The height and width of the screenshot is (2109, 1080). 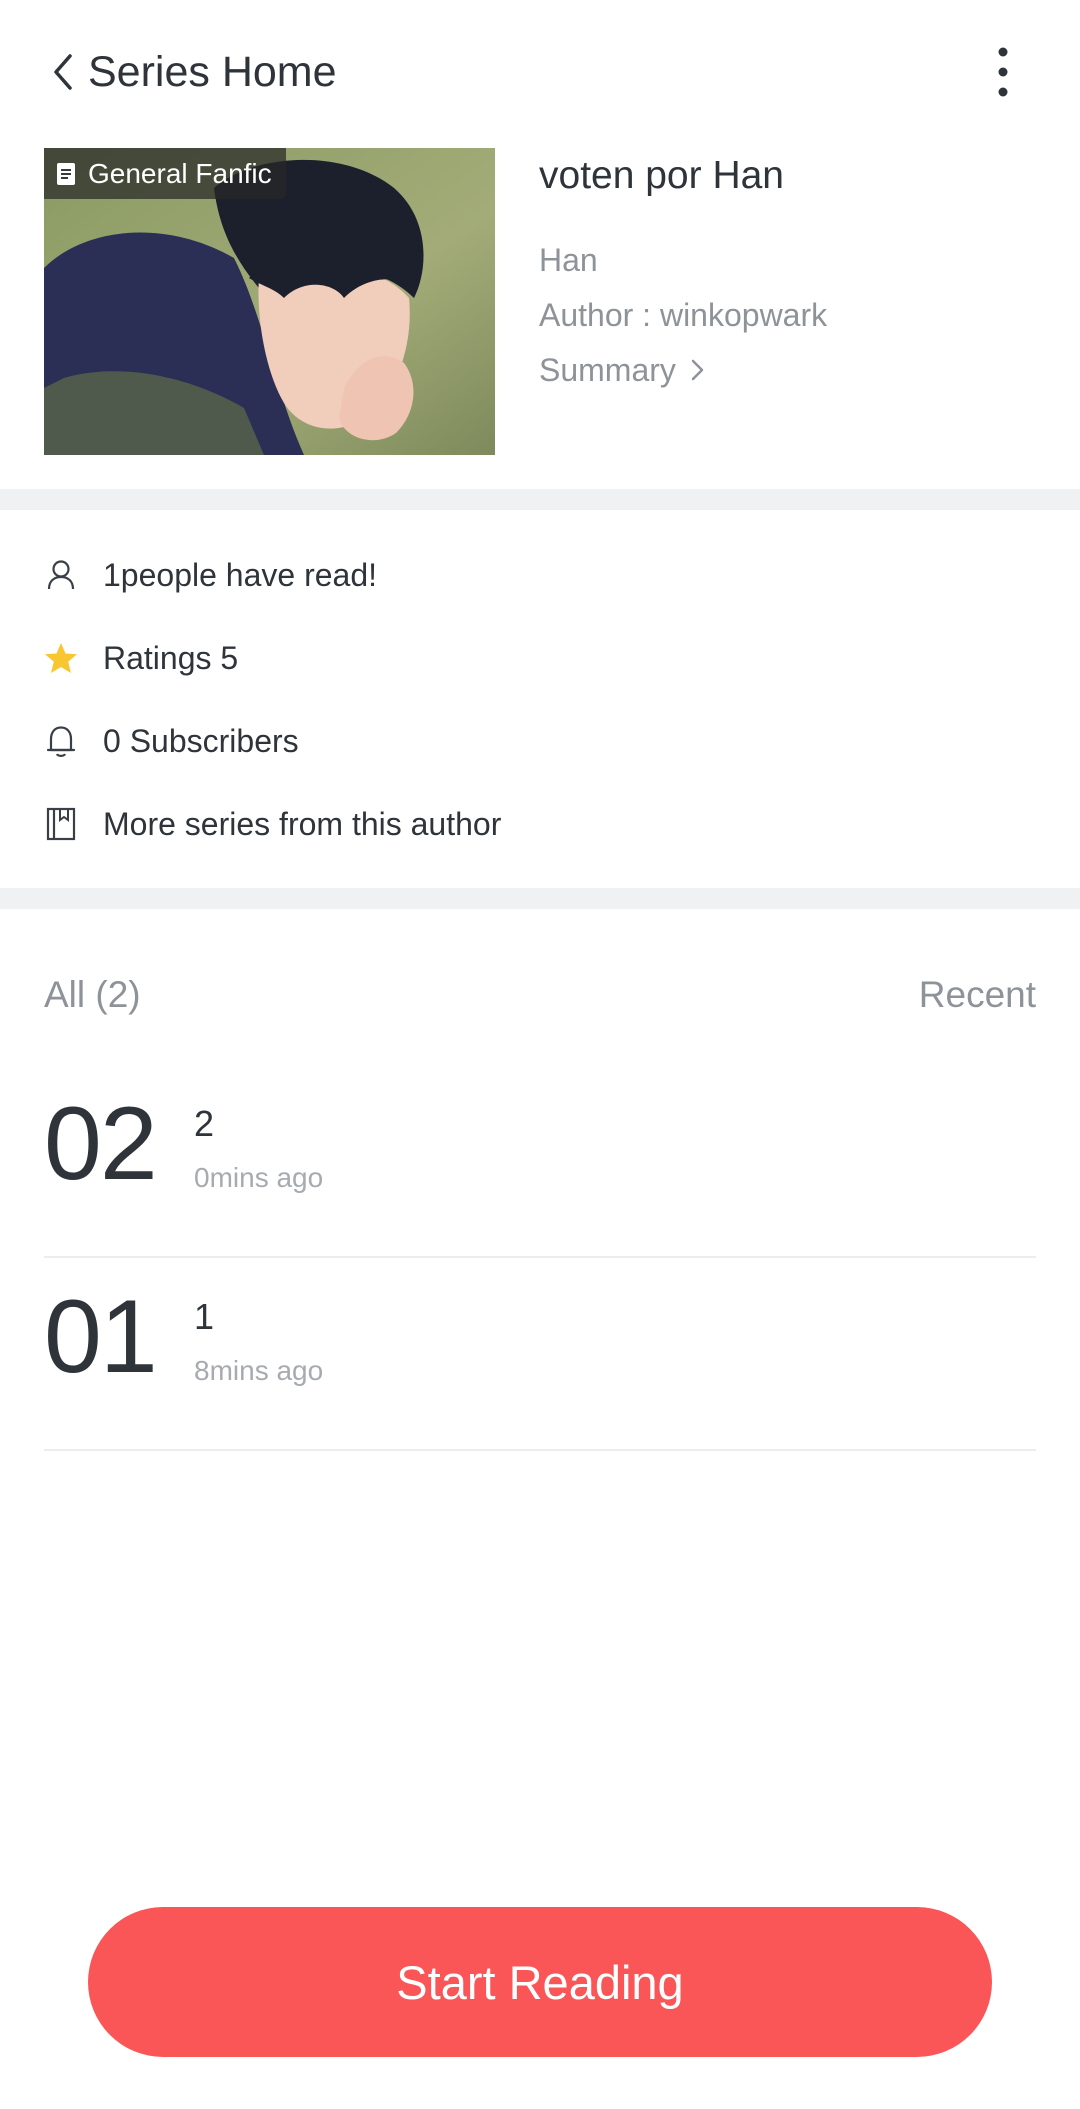 I want to click on readers-count-row: 1people have read!, so click(x=210, y=575).